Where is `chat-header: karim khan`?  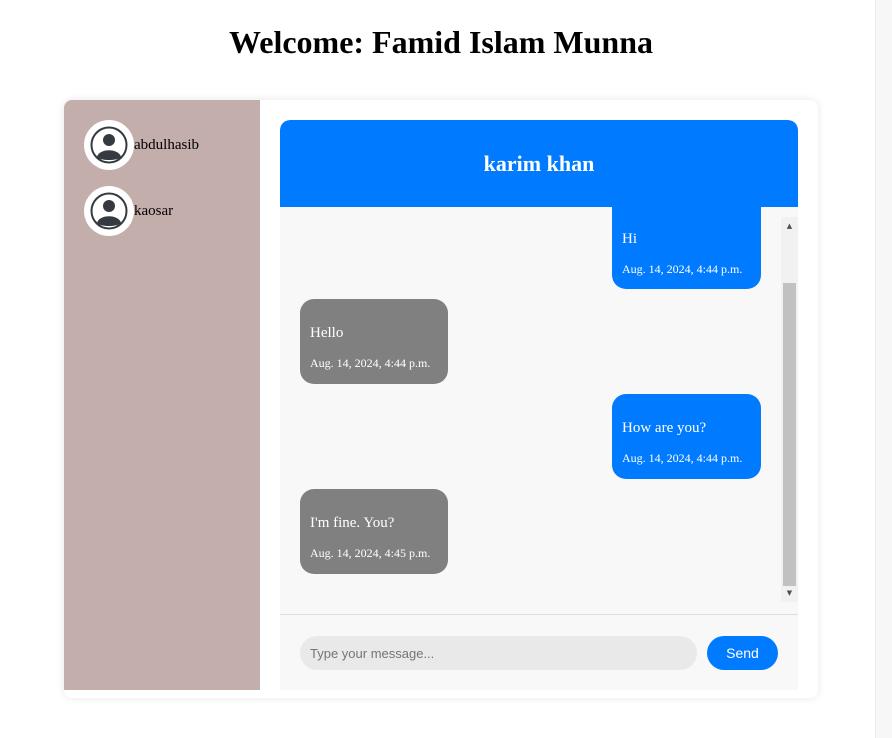
chat-header: karim khan is located at coordinates (539, 163).